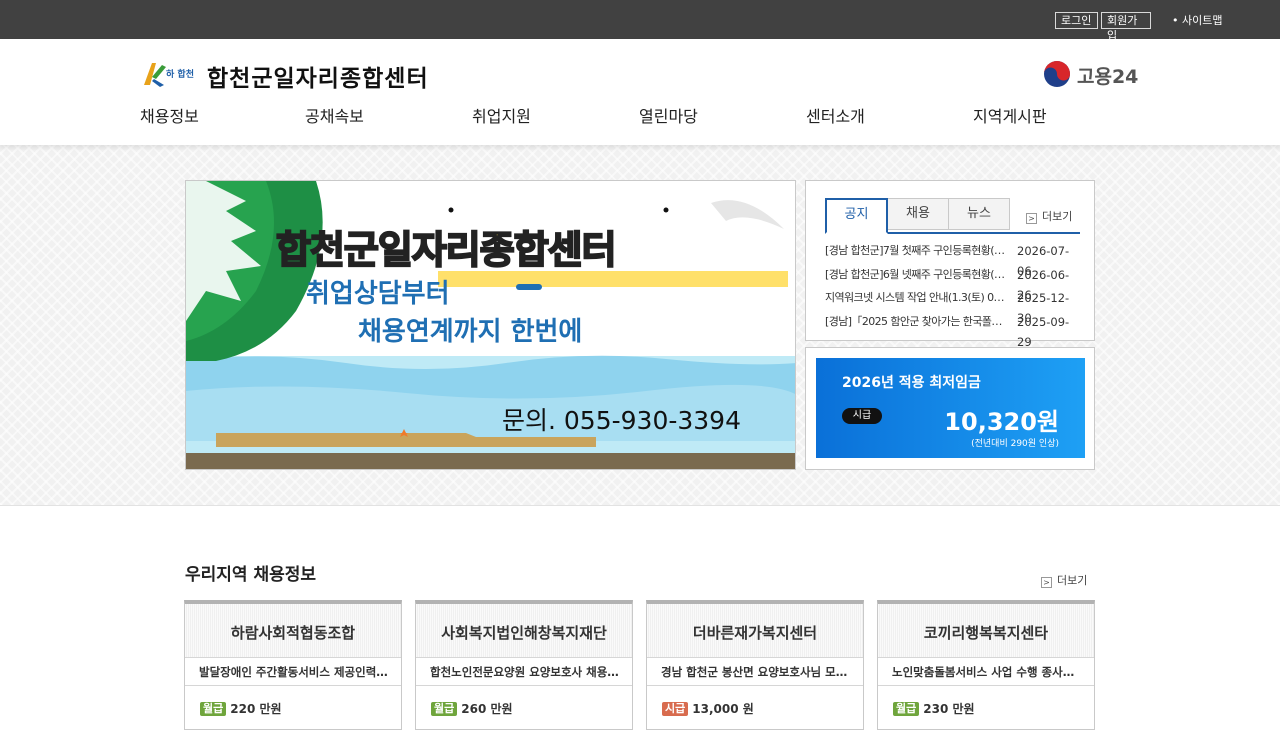 This screenshot has height=730, width=1280. I want to click on min-wage-banner: 2026년 적용 최저임금 시급 10,320원 (전년대비 290원 인상), so click(950, 408).